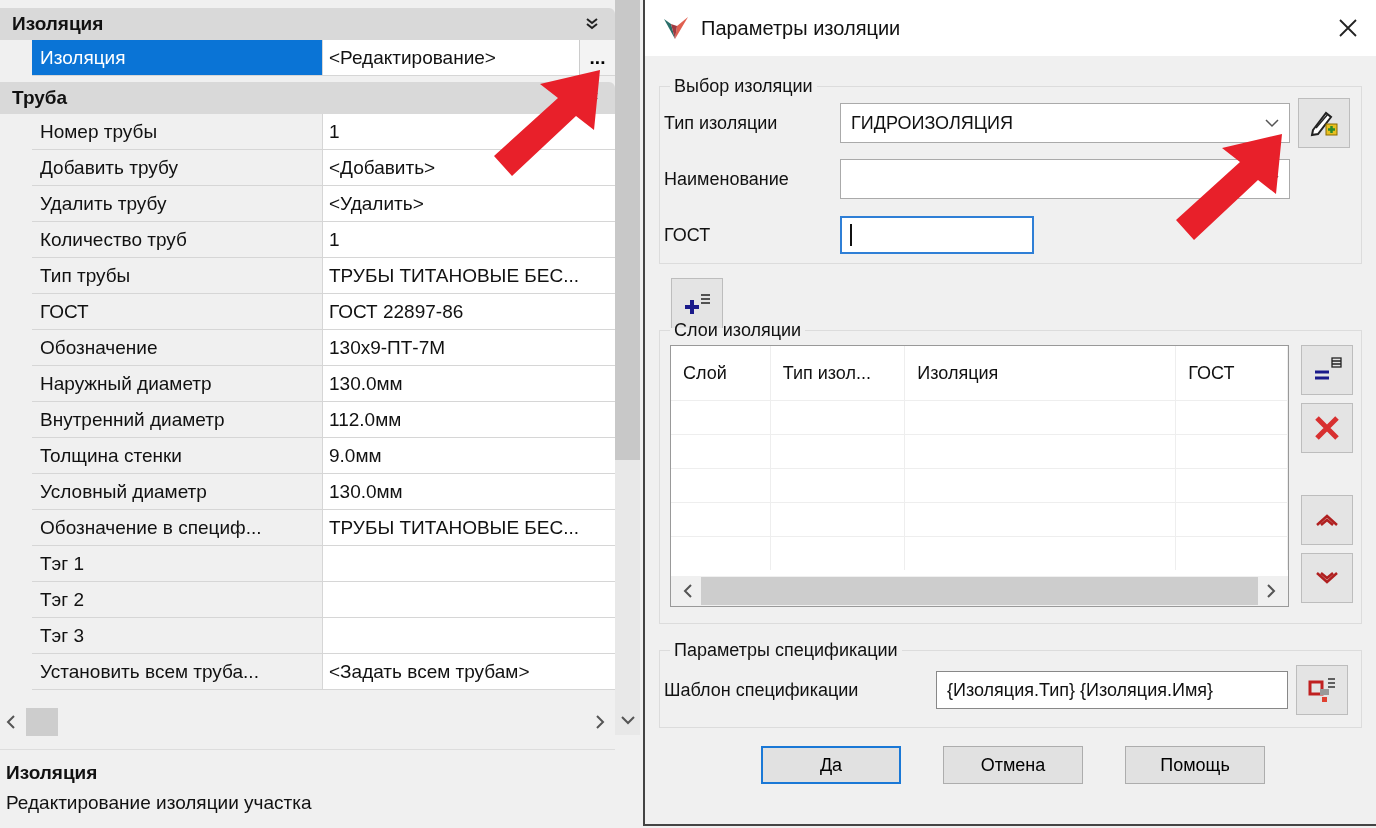  I want to click on group-title: Выбор изоляции, so click(743, 86).